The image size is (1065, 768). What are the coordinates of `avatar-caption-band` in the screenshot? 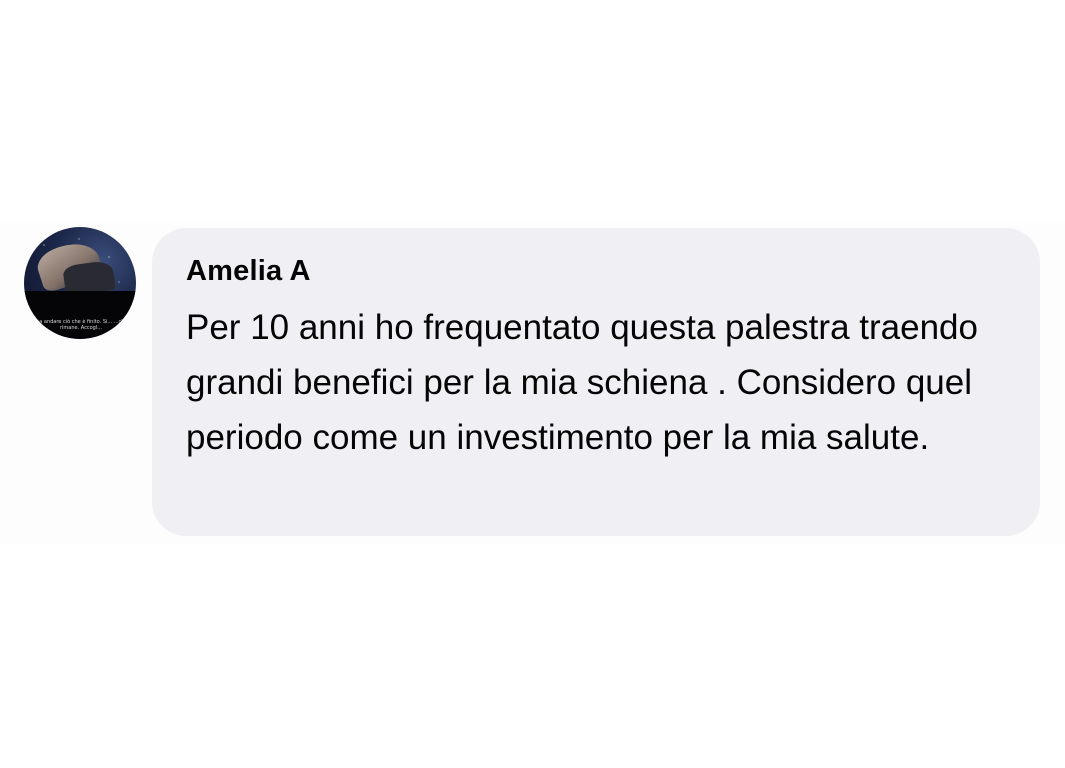 It's located at (80, 315).